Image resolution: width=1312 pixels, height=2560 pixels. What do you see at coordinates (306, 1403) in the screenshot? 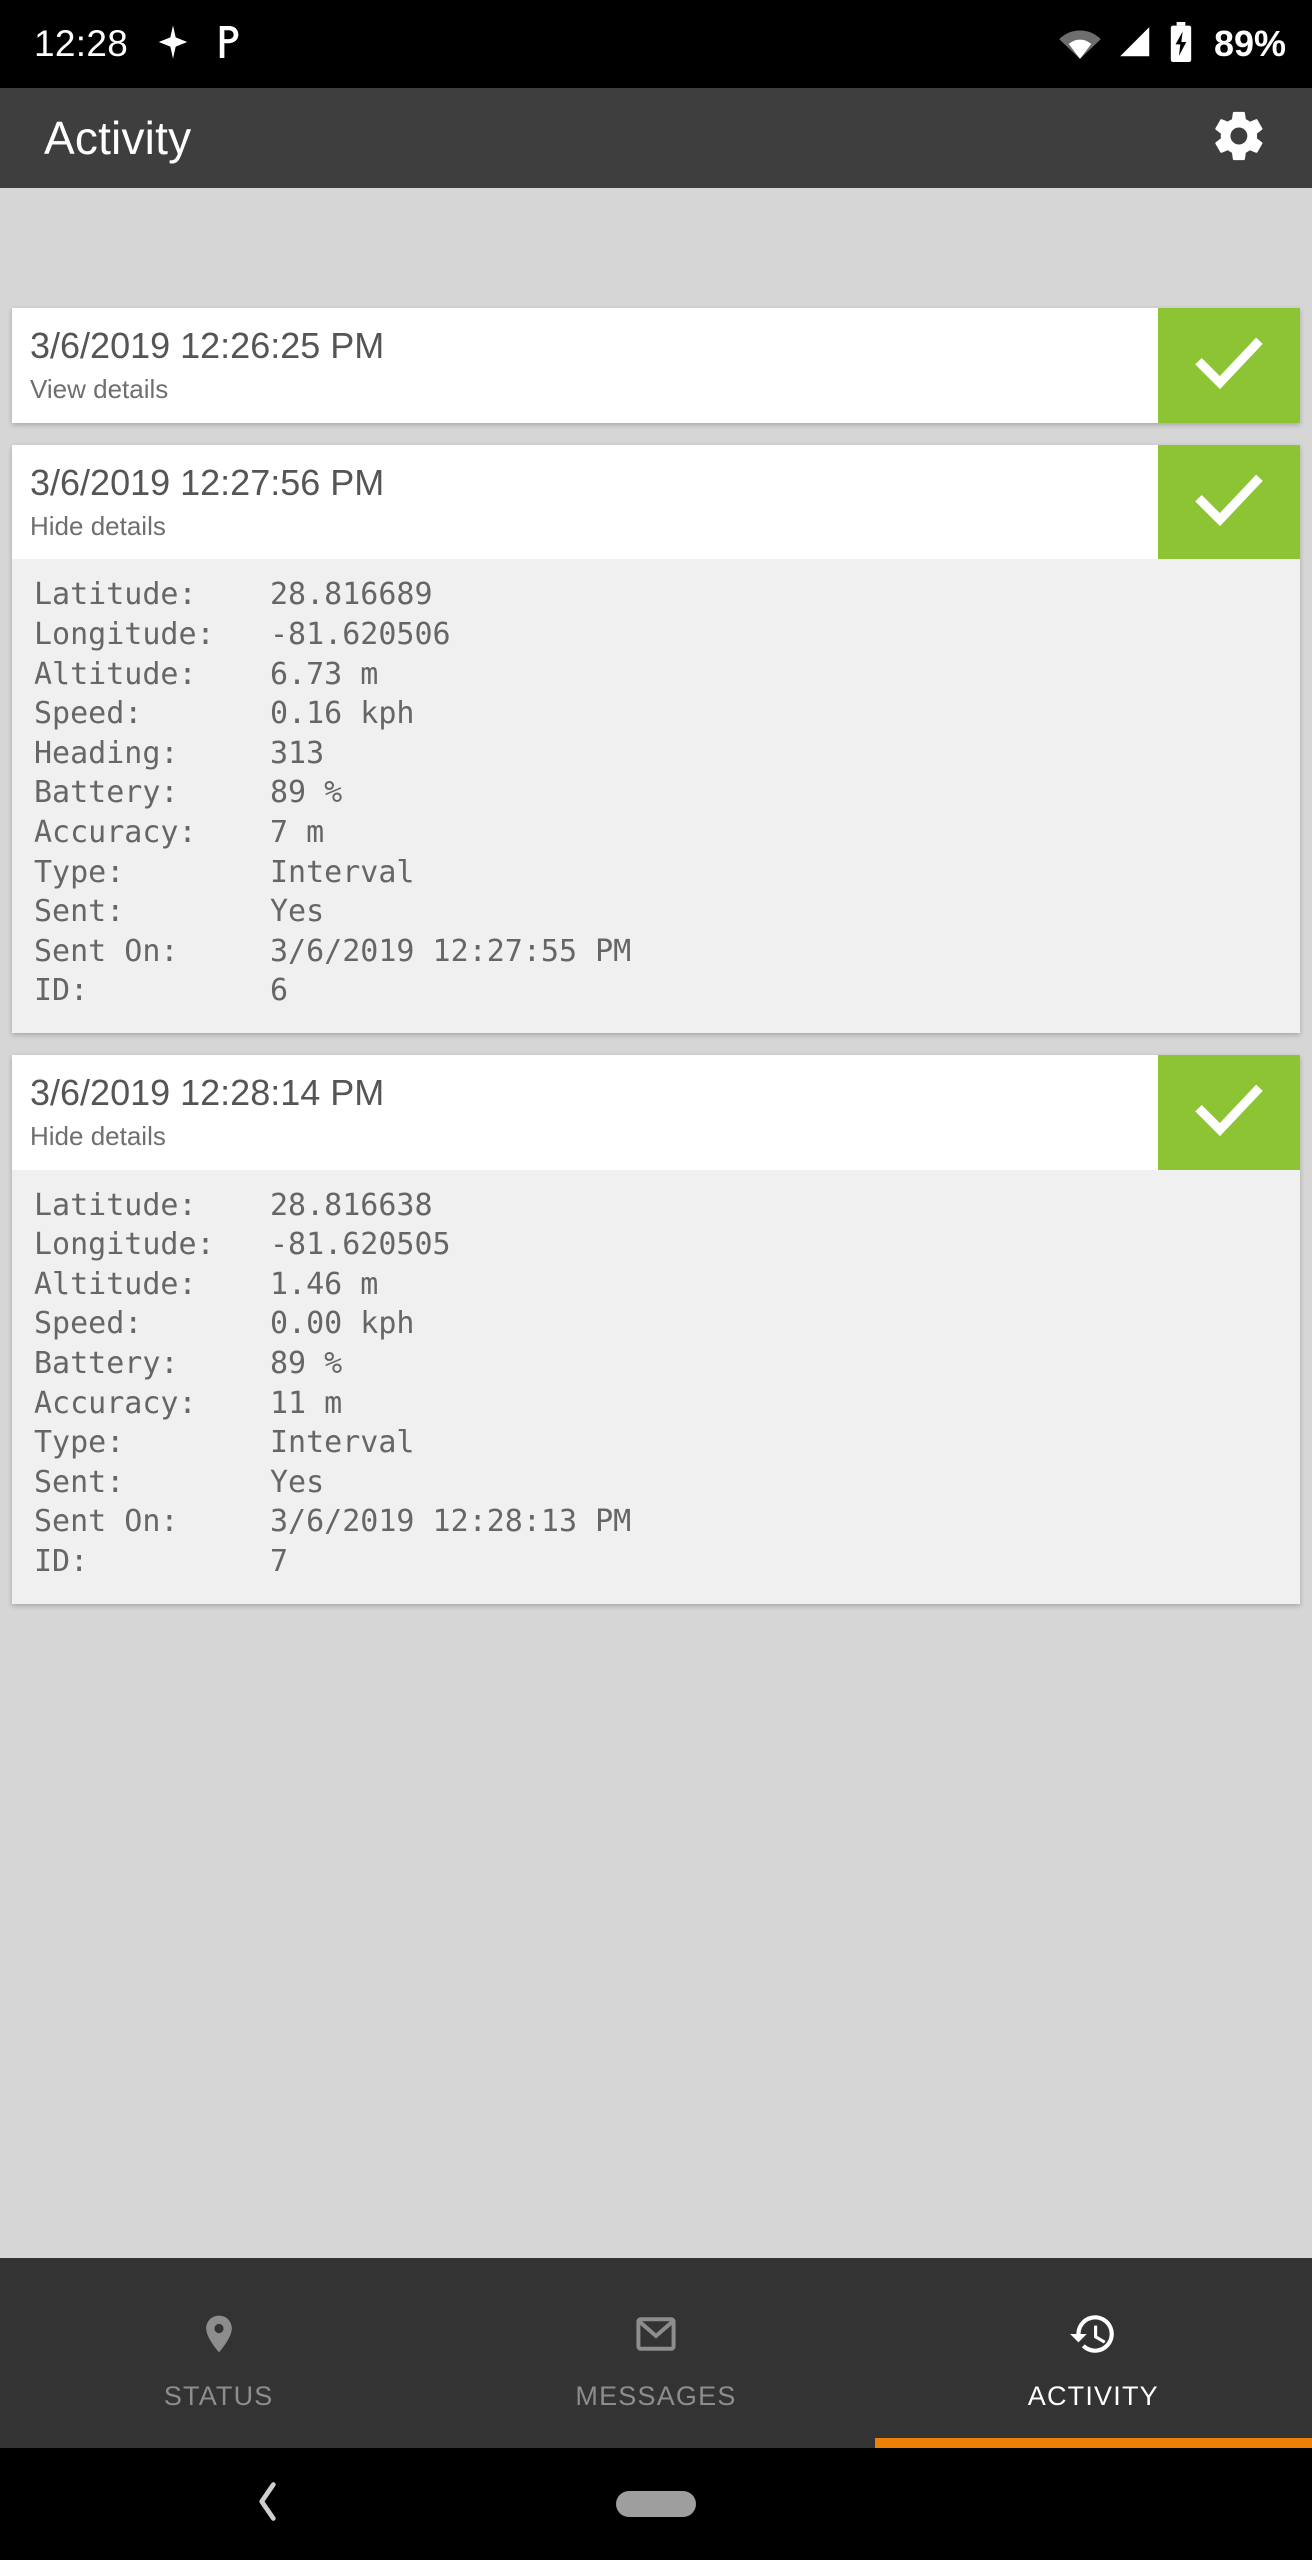
I see `detail-value: 11 m` at bounding box center [306, 1403].